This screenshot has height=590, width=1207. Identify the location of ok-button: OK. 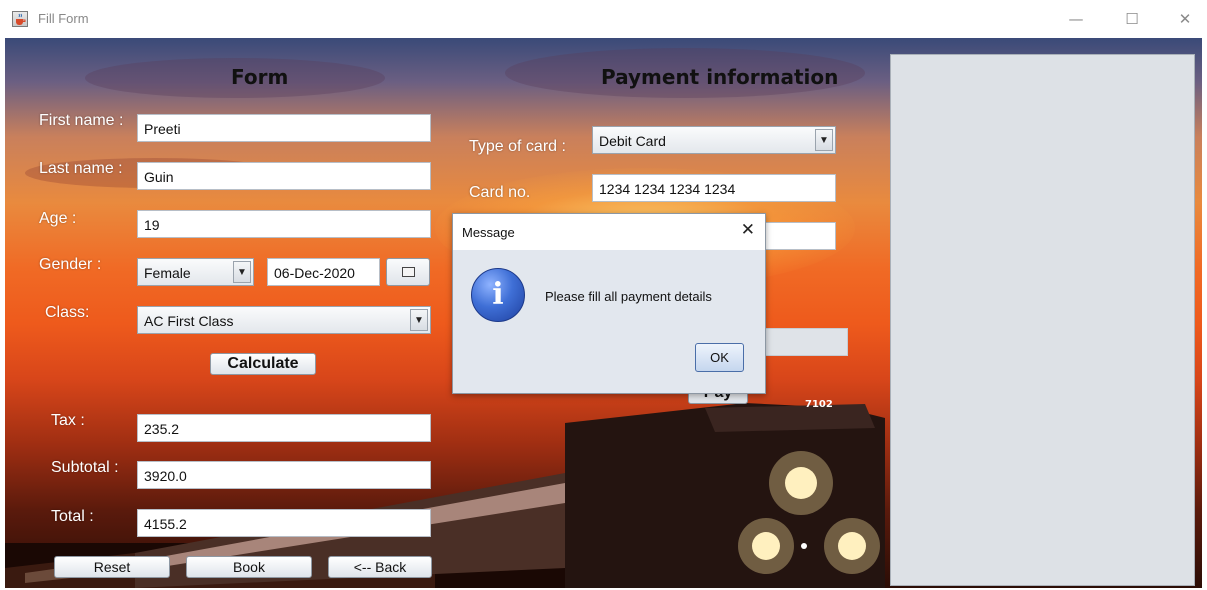
(719, 357).